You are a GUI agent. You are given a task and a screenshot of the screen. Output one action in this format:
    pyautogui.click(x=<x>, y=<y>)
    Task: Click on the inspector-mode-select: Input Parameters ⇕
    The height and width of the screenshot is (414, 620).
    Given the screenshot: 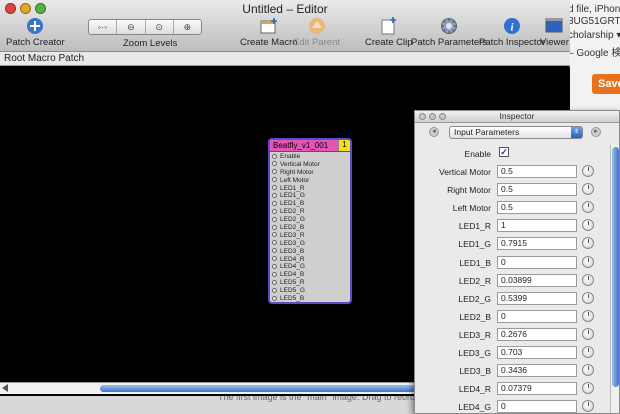 What is the action you would take?
    pyautogui.click(x=516, y=132)
    